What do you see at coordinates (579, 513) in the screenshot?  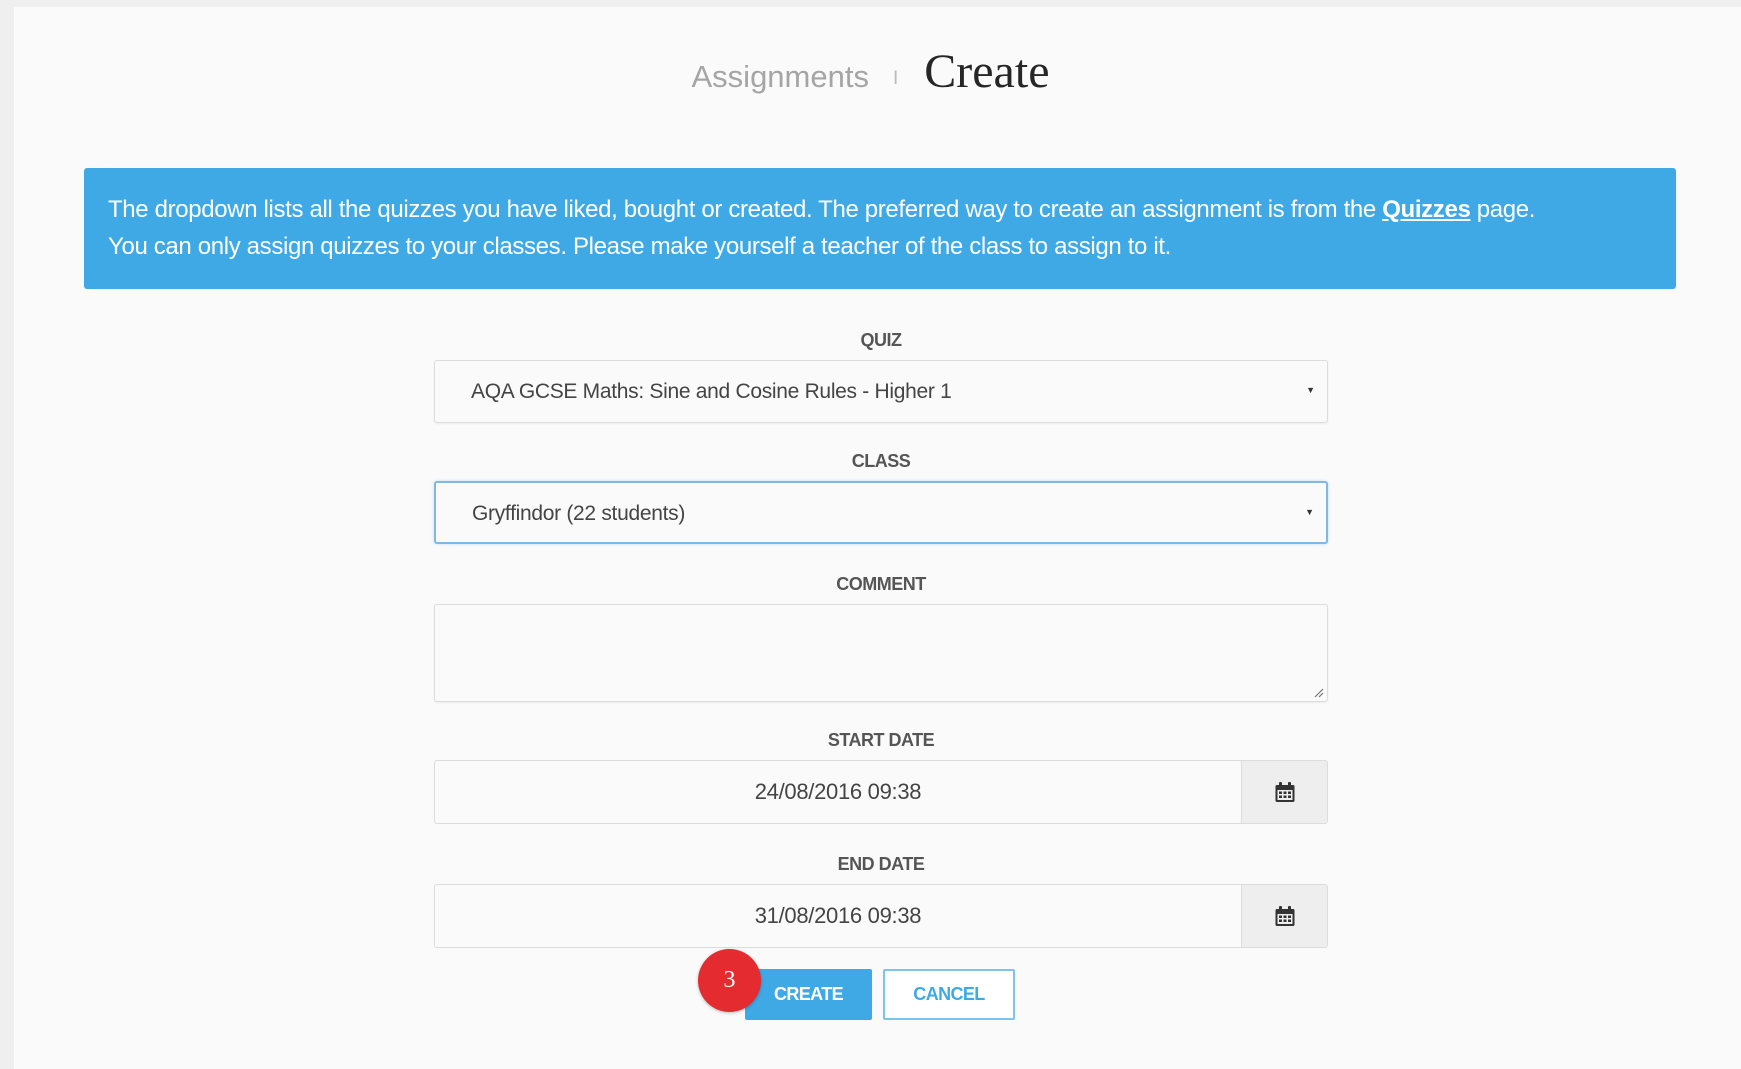 I see `class-select-value: Gryffindor (22 students)` at bounding box center [579, 513].